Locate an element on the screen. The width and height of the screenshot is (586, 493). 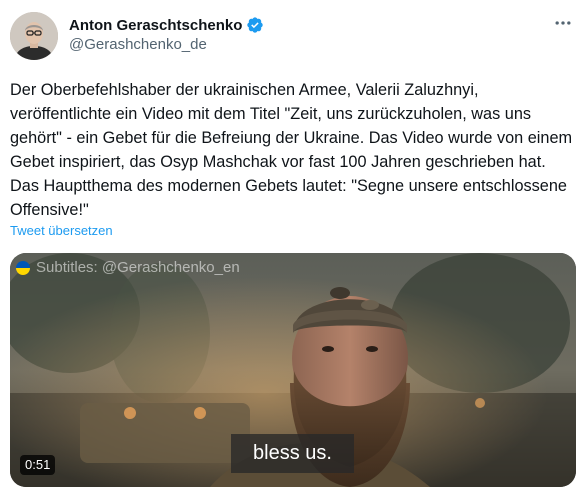
video-duration-badge: 0:51 is located at coordinates (38, 465).